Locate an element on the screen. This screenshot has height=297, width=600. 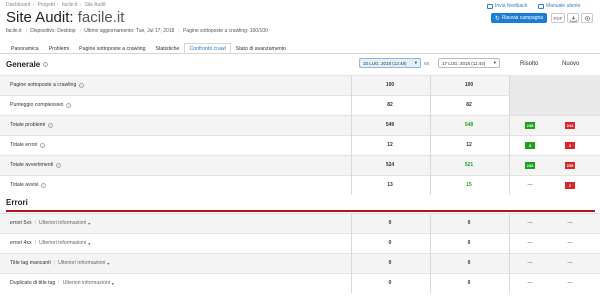
crawl-a-value: 549 is located at coordinates (390, 125).